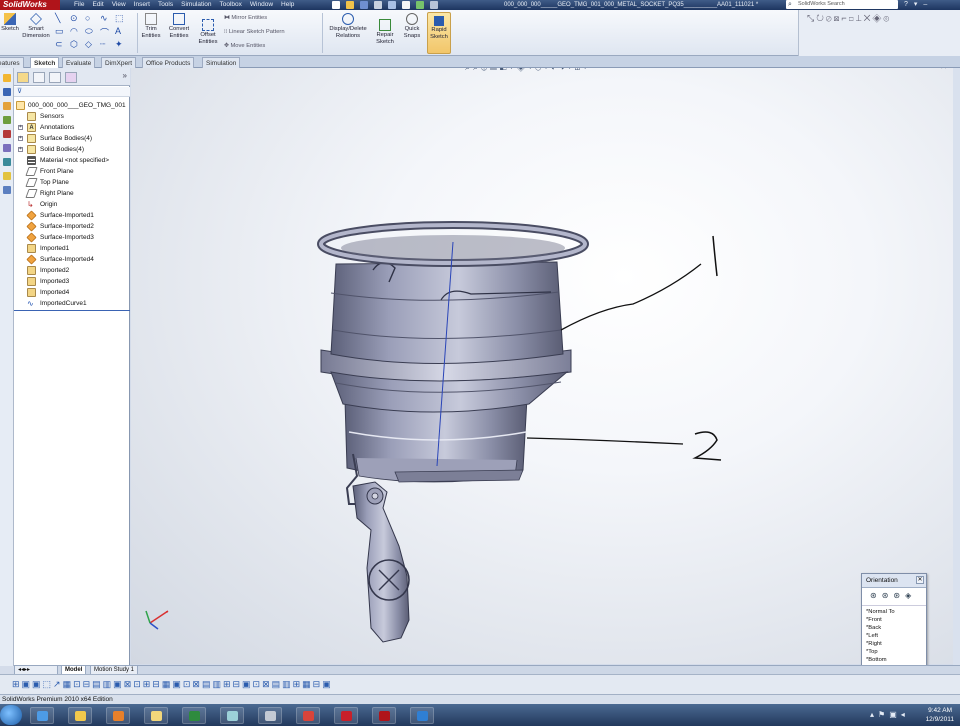  What do you see at coordinates (119, 62) in the screenshot?
I see `tab-dimxpert: DimXpert` at bounding box center [119, 62].